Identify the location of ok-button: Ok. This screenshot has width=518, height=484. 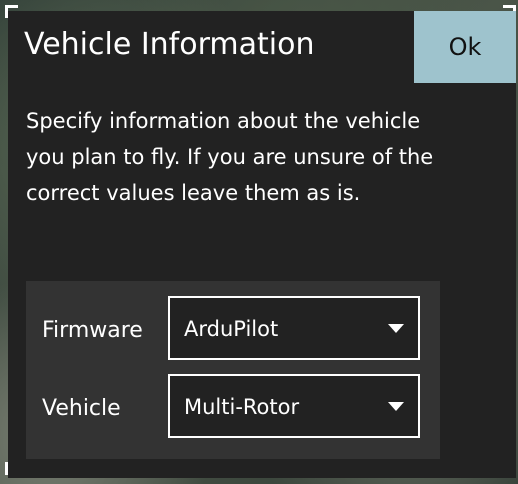
(465, 47).